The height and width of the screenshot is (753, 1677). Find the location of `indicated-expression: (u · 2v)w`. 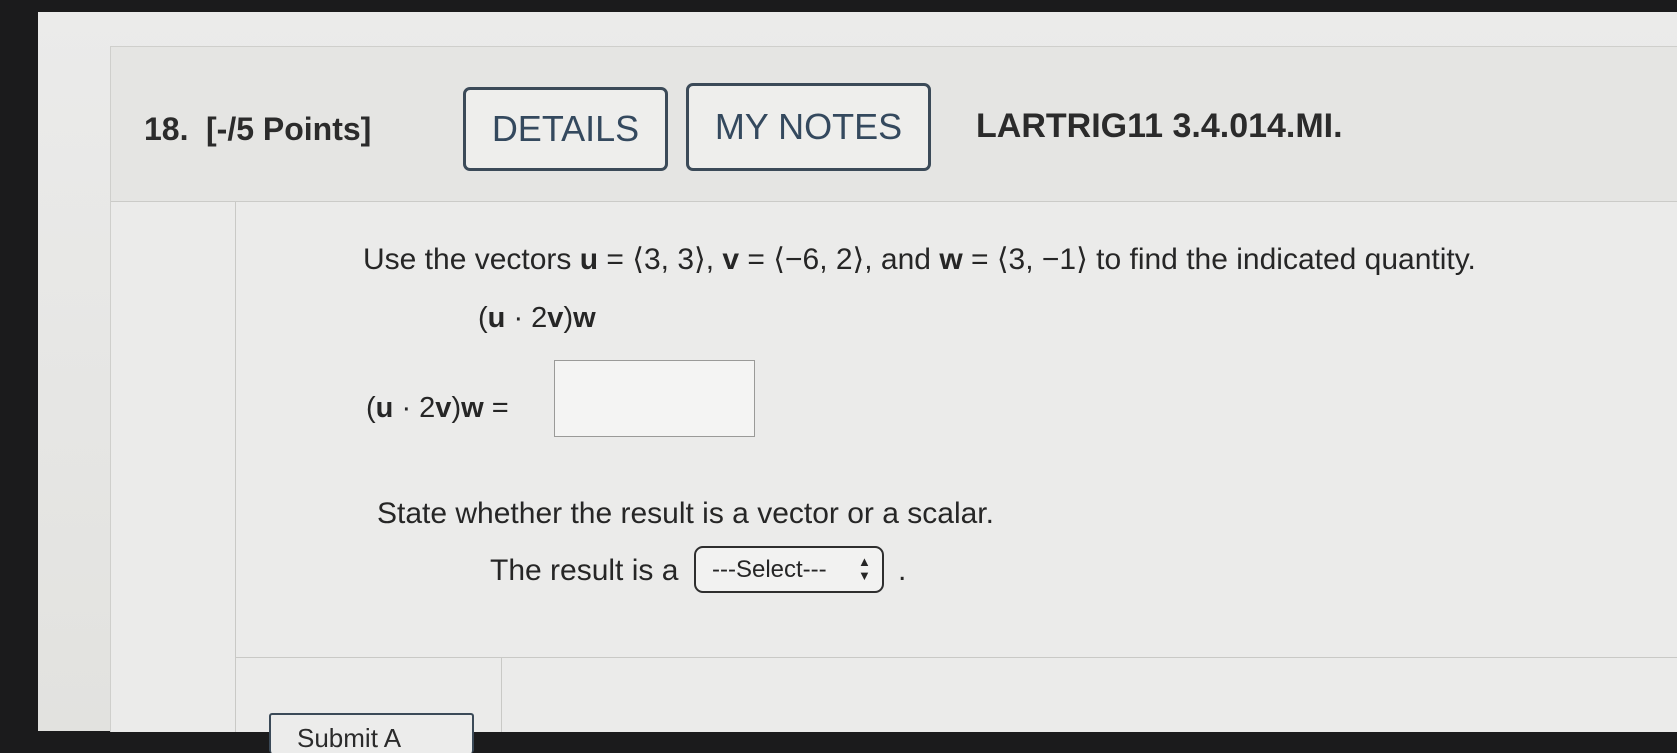

indicated-expression: (u · 2v)w is located at coordinates (537, 318).